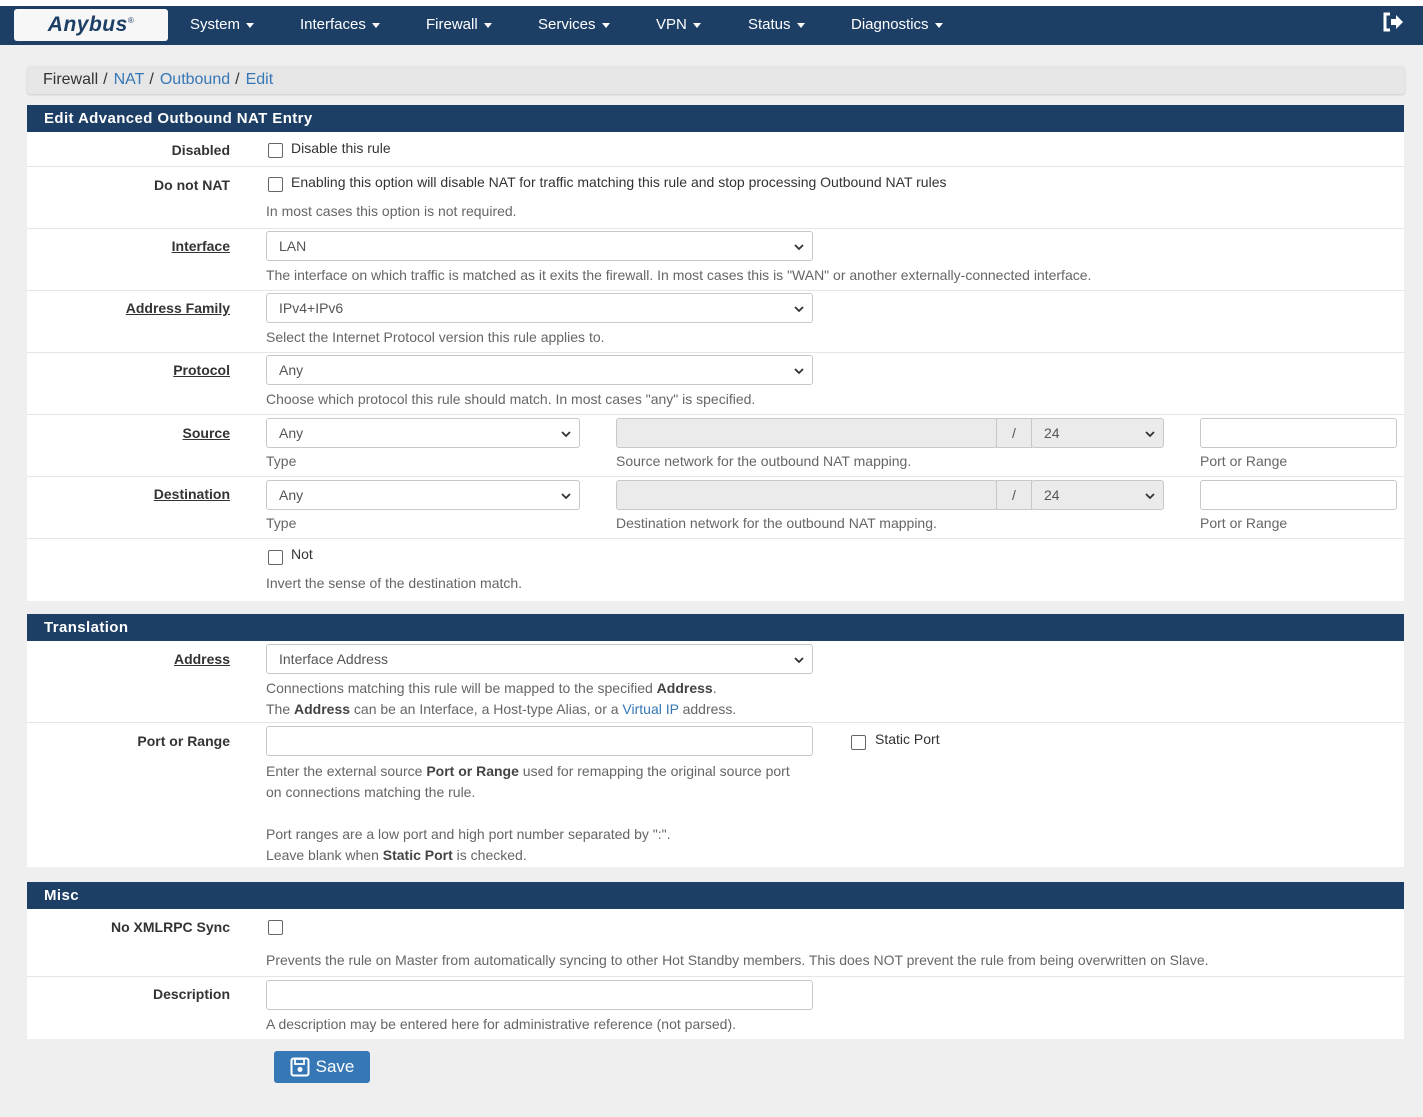 This screenshot has width=1423, height=1117. What do you see at coordinates (206, 433) in the screenshot?
I see `source-label: Source` at bounding box center [206, 433].